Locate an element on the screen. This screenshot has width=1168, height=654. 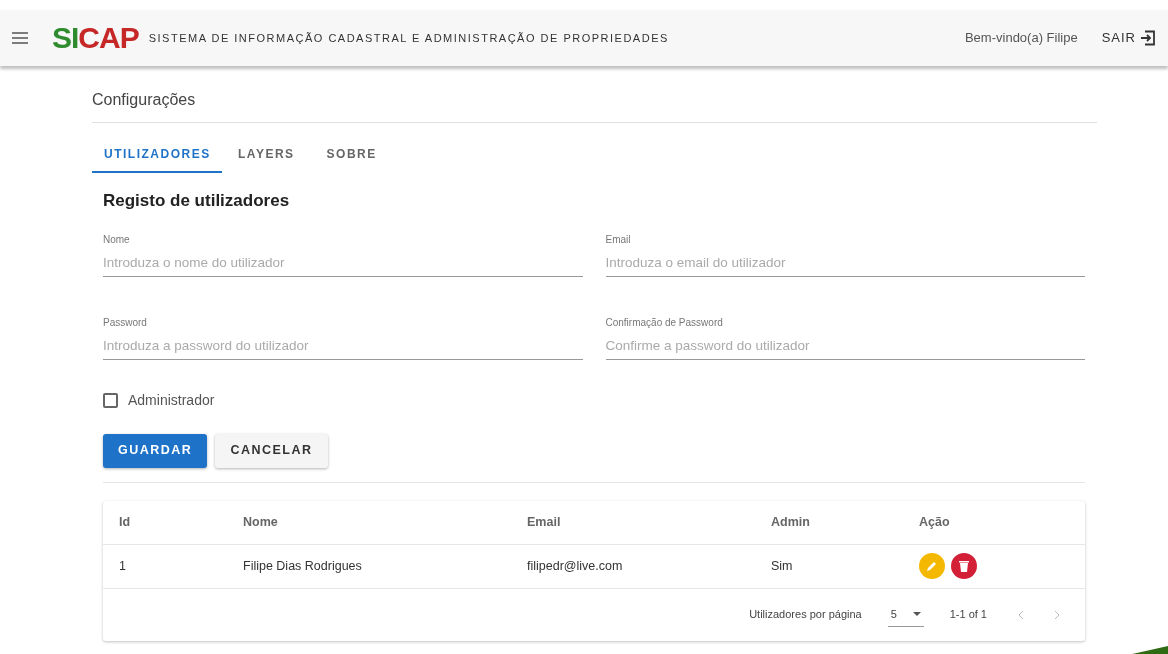
input-field: Introduza o nome do utilizador is located at coordinates (343, 264).